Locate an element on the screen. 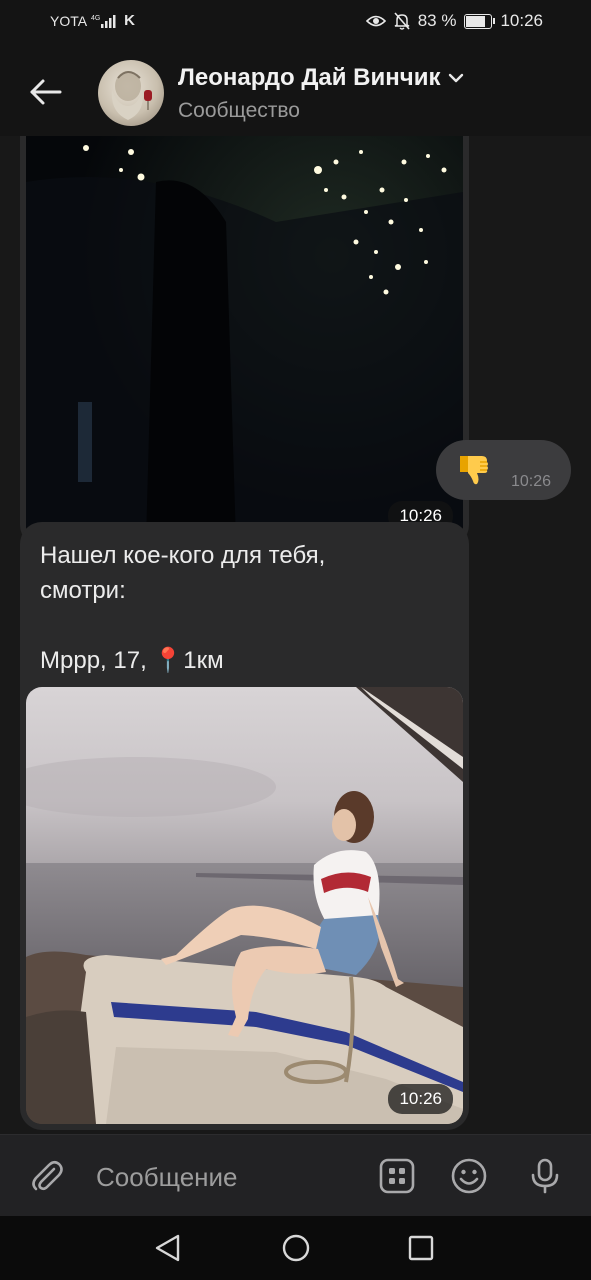  community-name: Леонардо Дай Винчик is located at coordinates (309, 77).